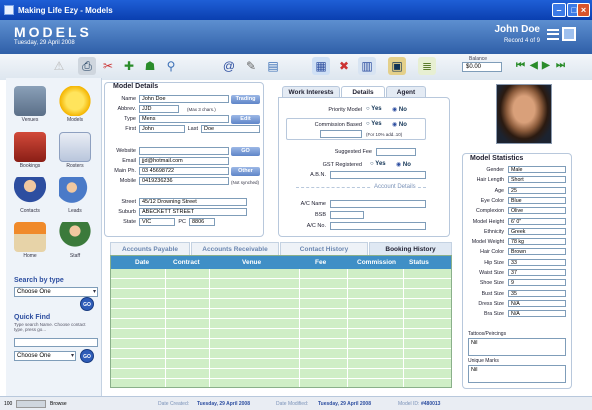 This screenshot has height=410, width=592. Describe the element at coordinates (87, 356) in the screenshot. I see `quickfind-go-button: GO` at that location.